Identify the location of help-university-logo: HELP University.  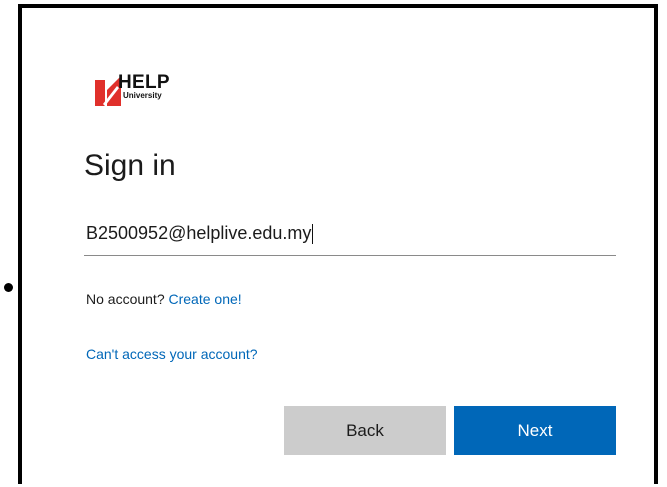
(155, 93).